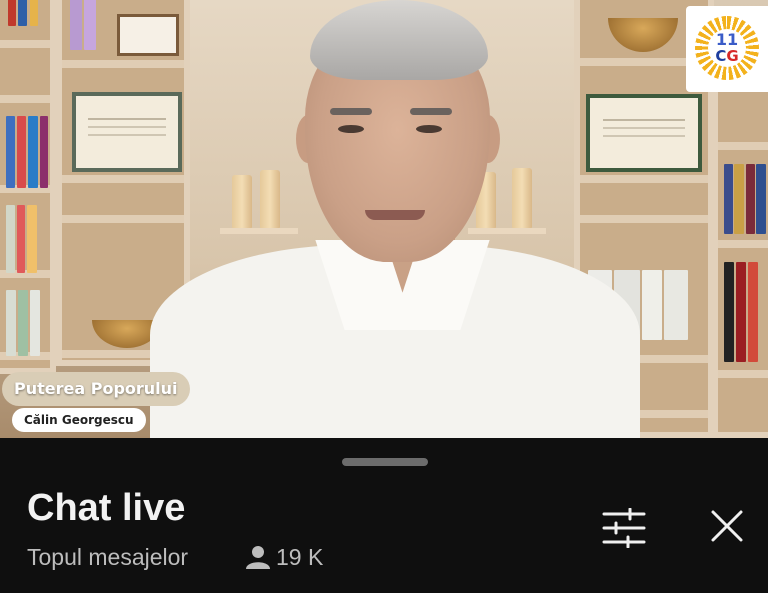  I want to click on speaker-name-tag: Călin Georgescu, so click(79, 420).